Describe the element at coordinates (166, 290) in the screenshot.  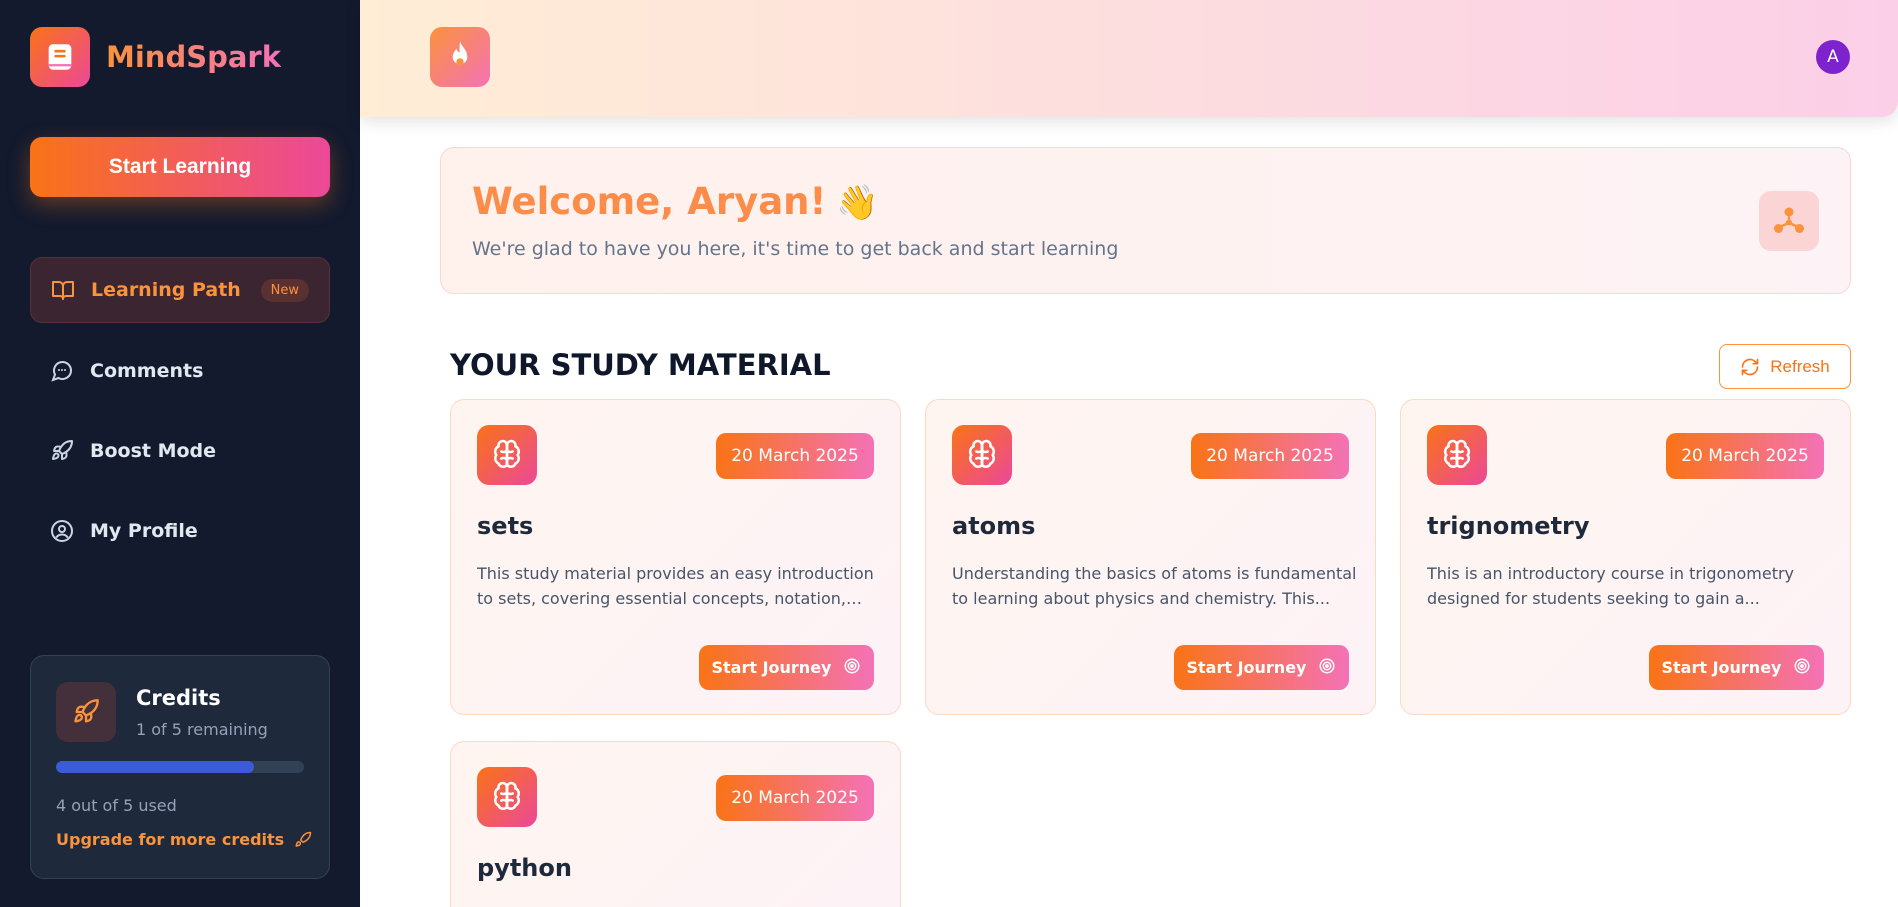
I see `sidebar-item-label: Learning Path` at that location.